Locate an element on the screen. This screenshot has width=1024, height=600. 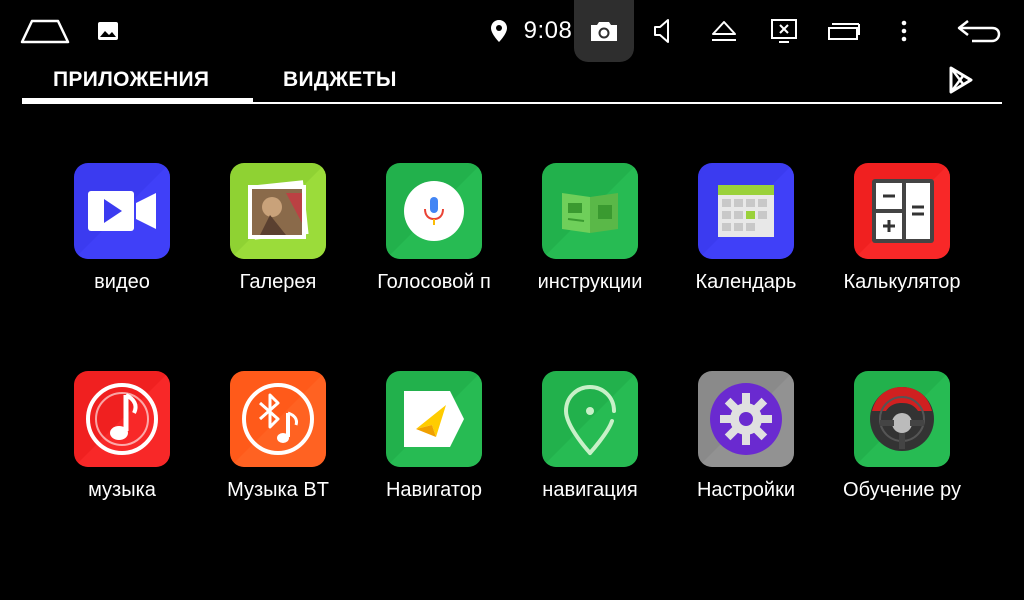
app-label: Музыка BT is located at coordinates (278, 490).